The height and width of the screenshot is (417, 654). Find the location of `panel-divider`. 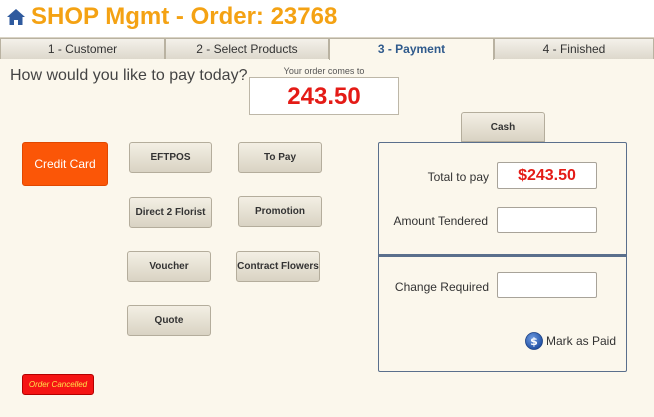

panel-divider is located at coordinates (502, 255).